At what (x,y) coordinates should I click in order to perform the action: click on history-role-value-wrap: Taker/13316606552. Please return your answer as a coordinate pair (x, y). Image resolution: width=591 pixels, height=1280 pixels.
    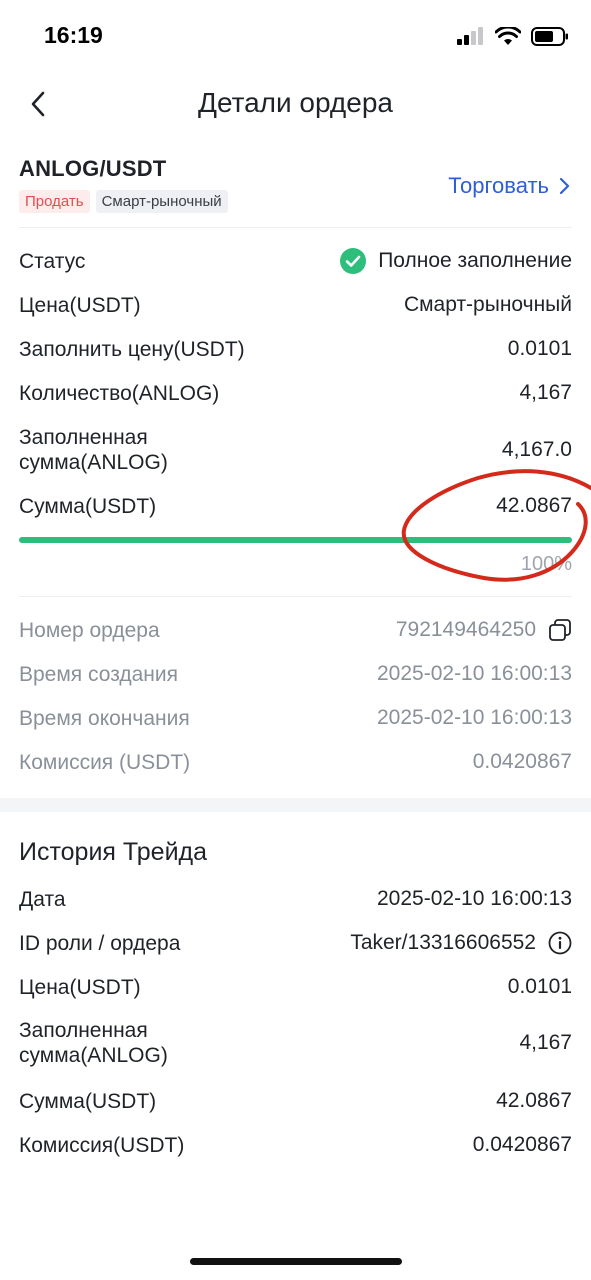
    Looking at the image, I should click on (461, 943).